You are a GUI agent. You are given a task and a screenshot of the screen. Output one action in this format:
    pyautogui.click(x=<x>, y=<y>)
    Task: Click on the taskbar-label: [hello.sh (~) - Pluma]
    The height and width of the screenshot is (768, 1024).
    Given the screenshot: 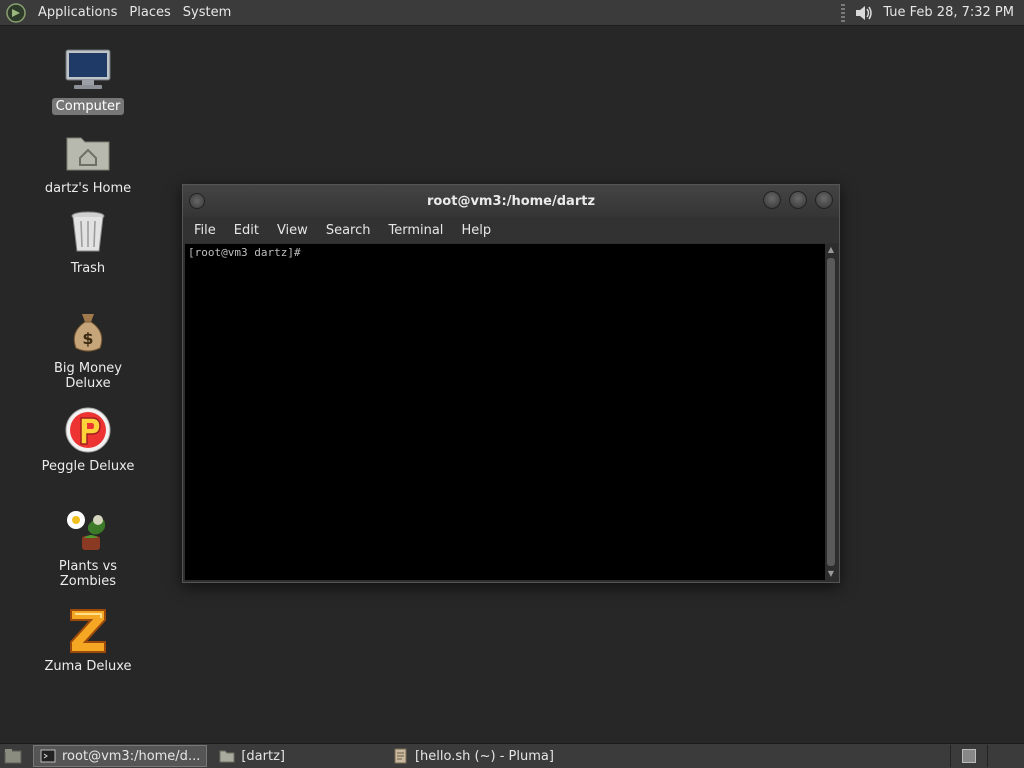 What is the action you would take?
    pyautogui.click(x=484, y=756)
    